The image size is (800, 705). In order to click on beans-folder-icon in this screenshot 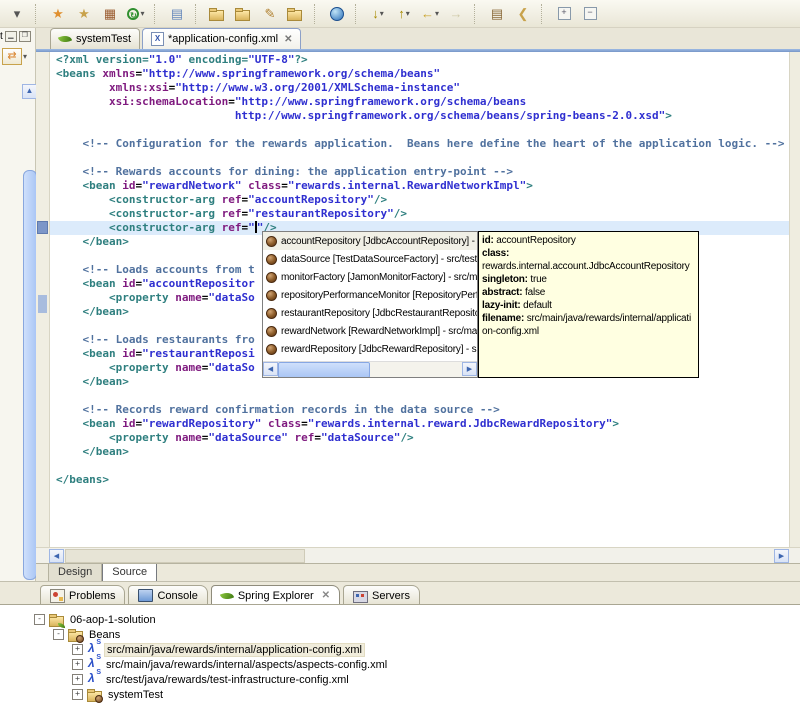, I will do `click(76, 635)`.